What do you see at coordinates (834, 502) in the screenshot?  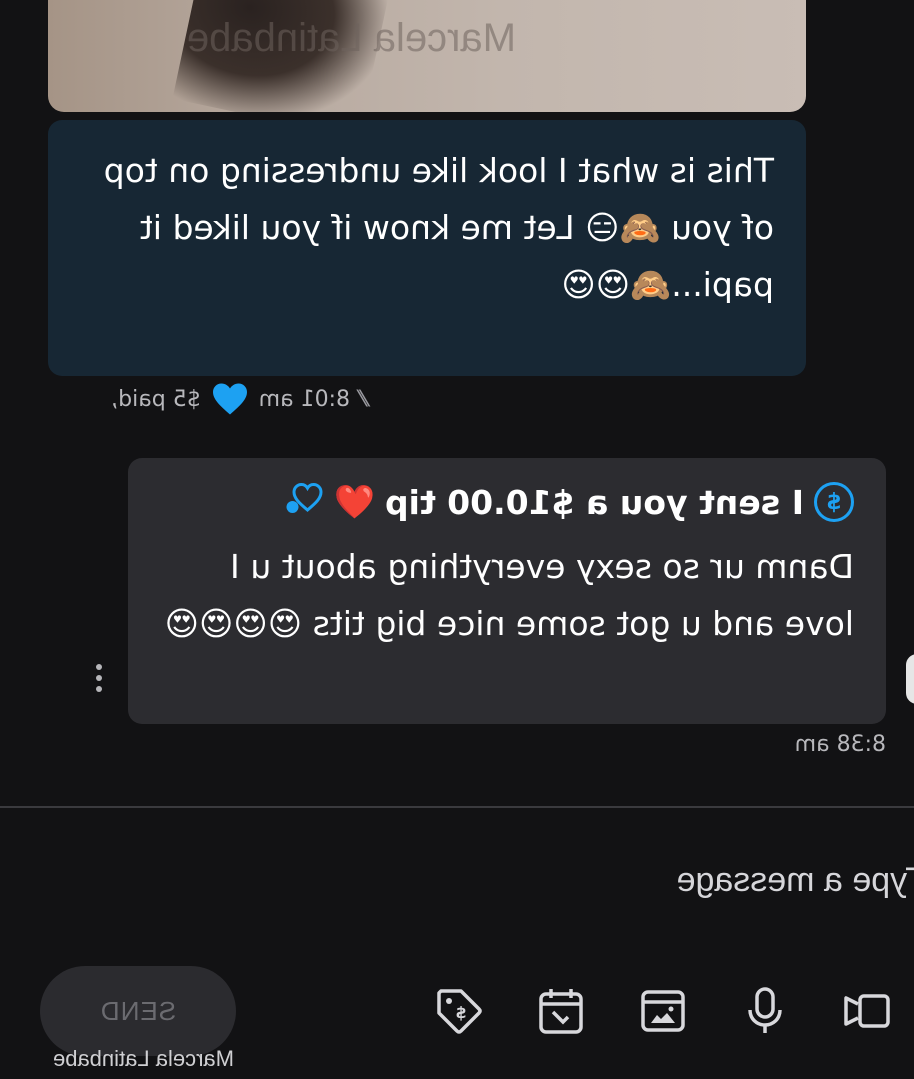 I see `dollar-icon: $` at bounding box center [834, 502].